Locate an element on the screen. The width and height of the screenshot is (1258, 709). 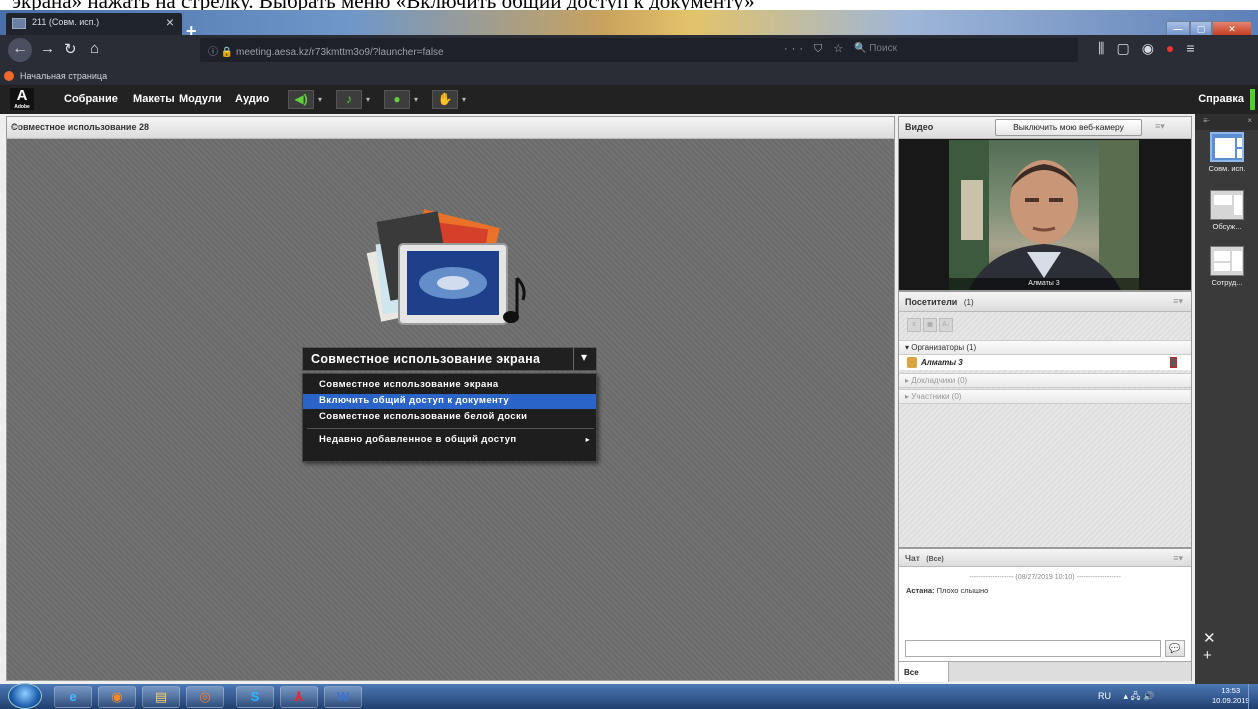
menu-audio: Аудио is located at coordinates (252, 99).